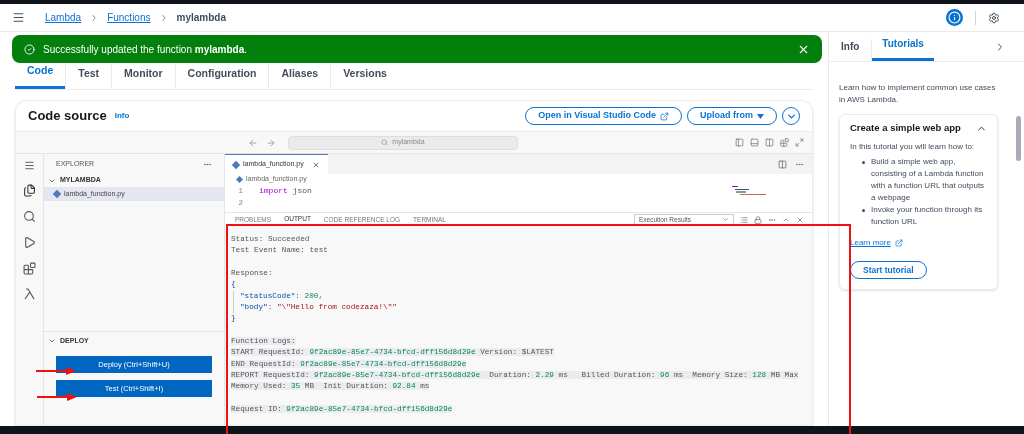  What do you see at coordinates (285, 191) in the screenshot?
I see `code-line: import json` at bounding box center [285, 191].